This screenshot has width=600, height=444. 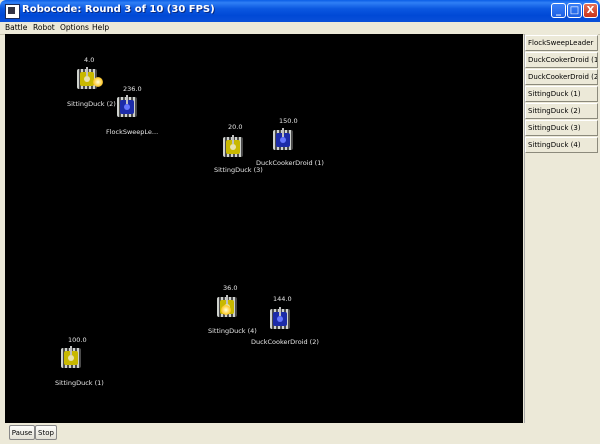 I want to click on window-title: Robocode: Round 3 of 10 (30 FPS), so click(x=118, y=9).